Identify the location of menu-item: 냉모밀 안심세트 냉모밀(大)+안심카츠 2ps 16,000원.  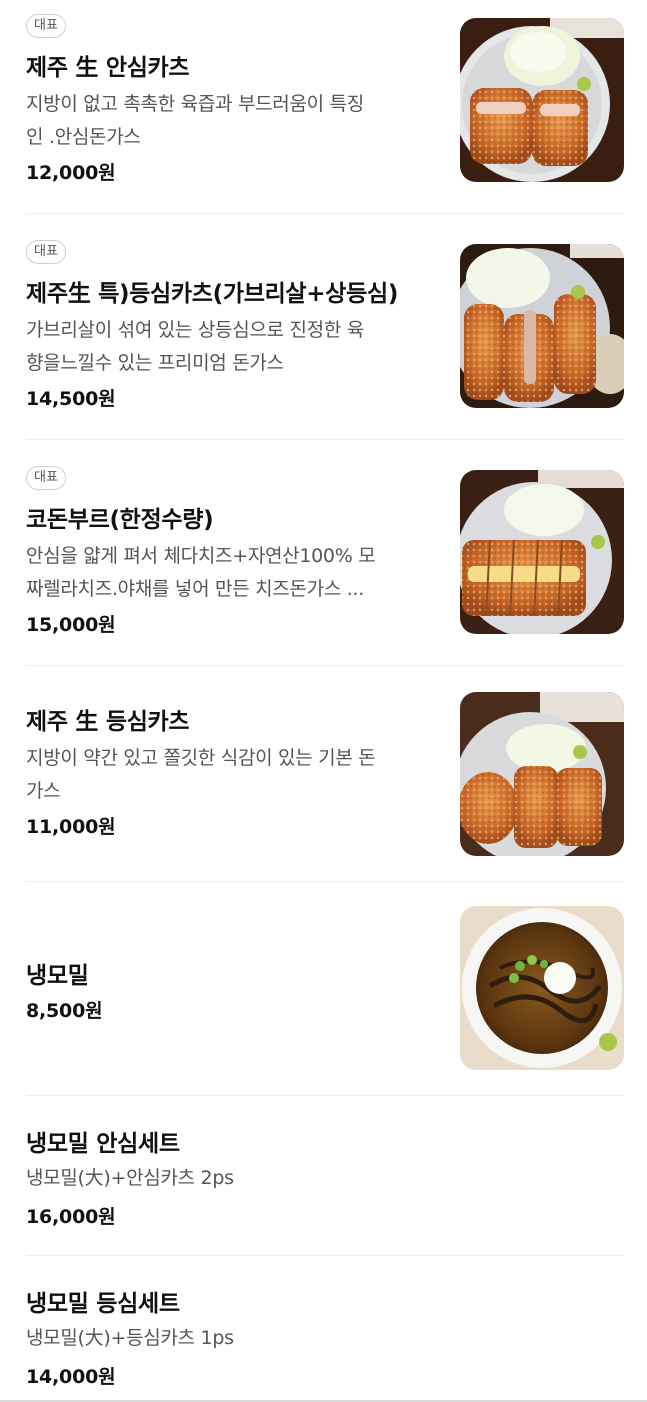
(325, 1177).